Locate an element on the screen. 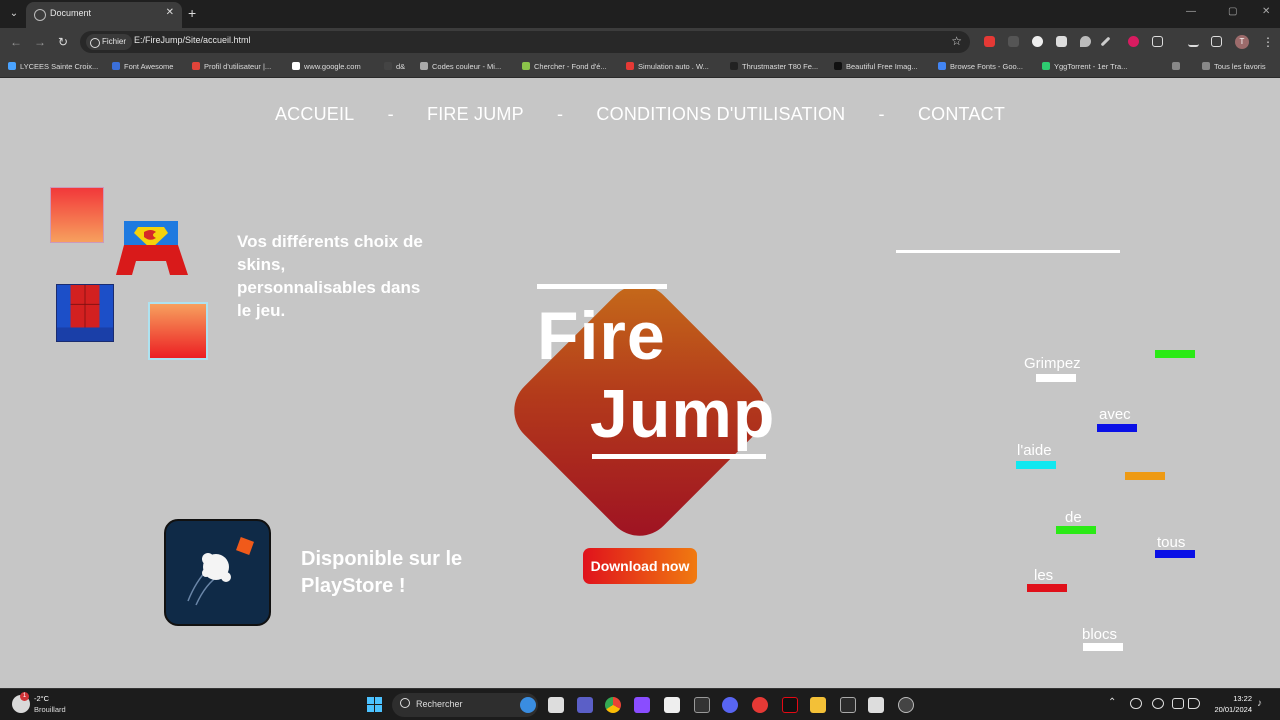 This screenshot has width=1280, height=720. extension-adblock-icon is located at coordinates (989, 41).